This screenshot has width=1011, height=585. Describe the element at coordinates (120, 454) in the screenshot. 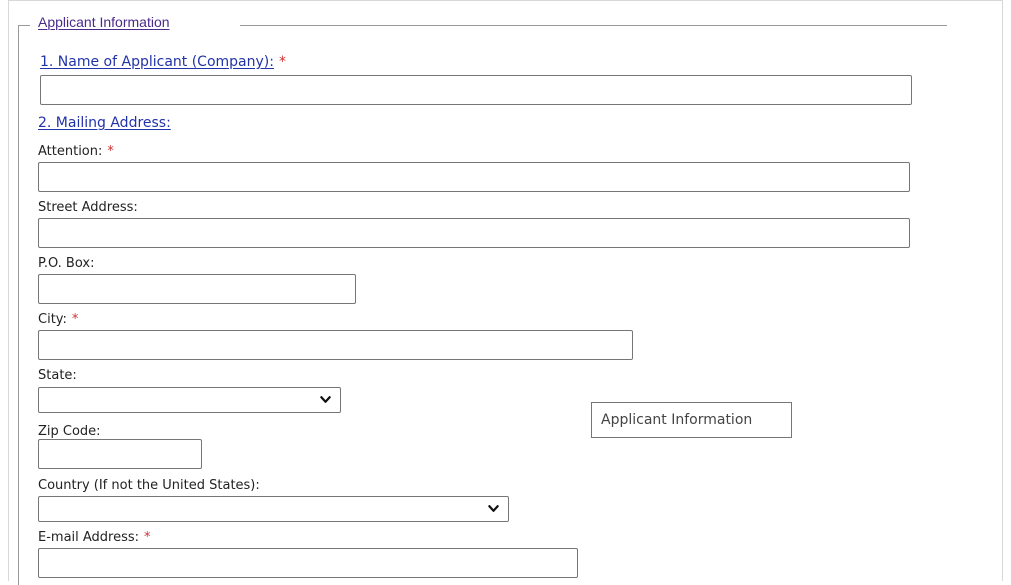

I see `zip-code-input` at that location.